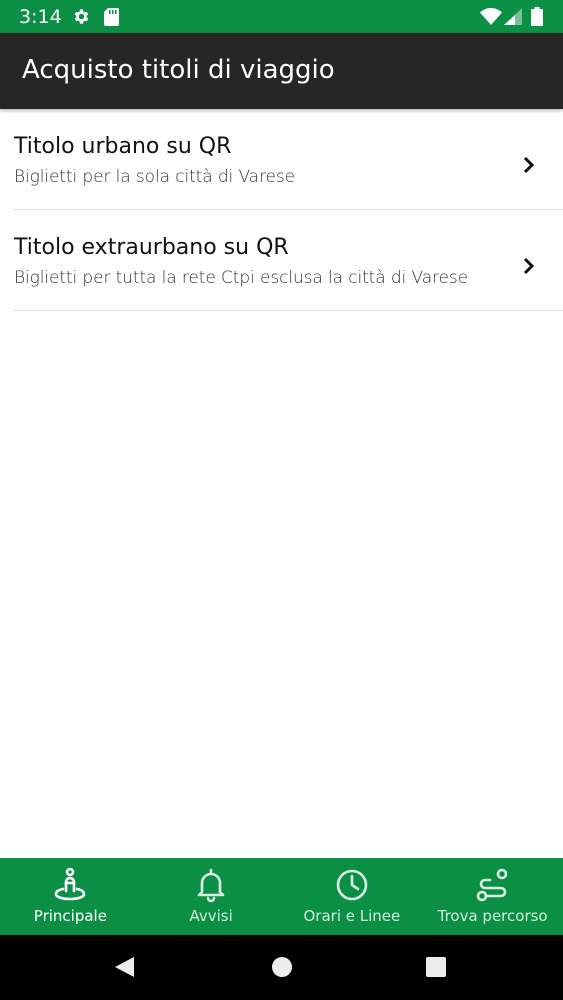  Describe the element at coordinates (81, 16) in the screenshot. I see `gear-icon` at that location.